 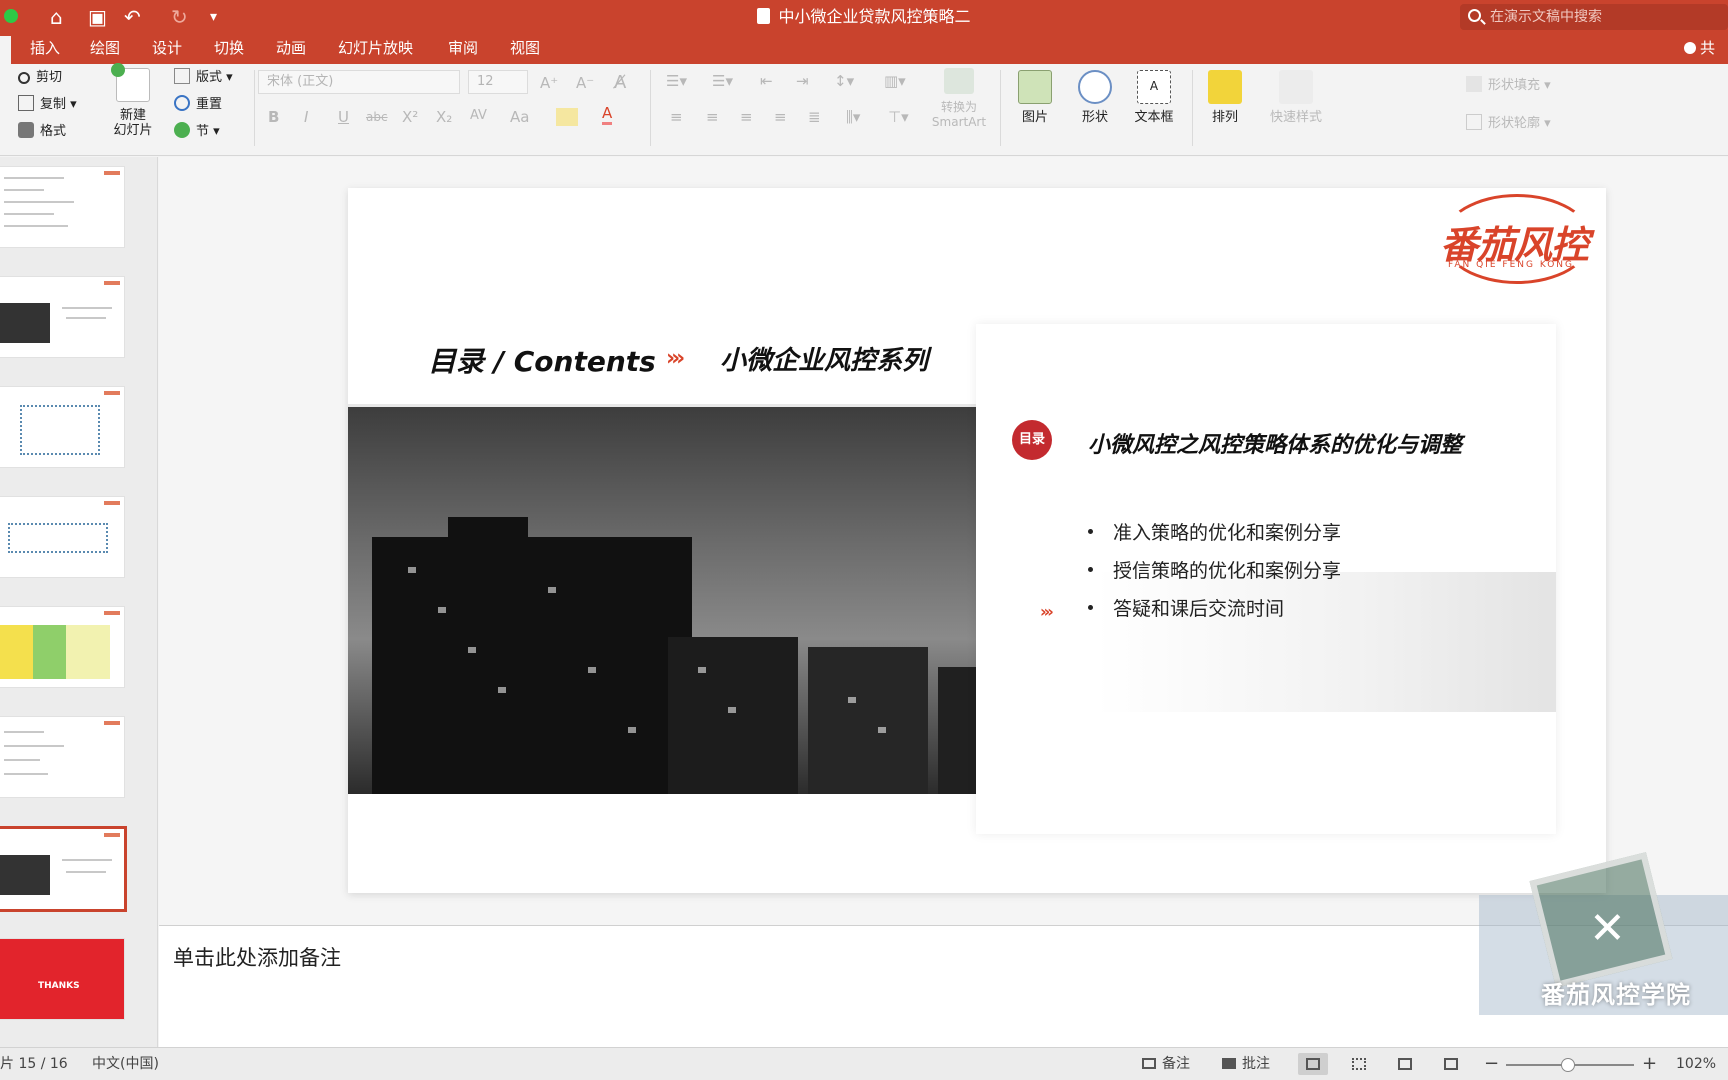 I want to click on comments-toggle-button: 批注, so click(x=1246, y=1064).